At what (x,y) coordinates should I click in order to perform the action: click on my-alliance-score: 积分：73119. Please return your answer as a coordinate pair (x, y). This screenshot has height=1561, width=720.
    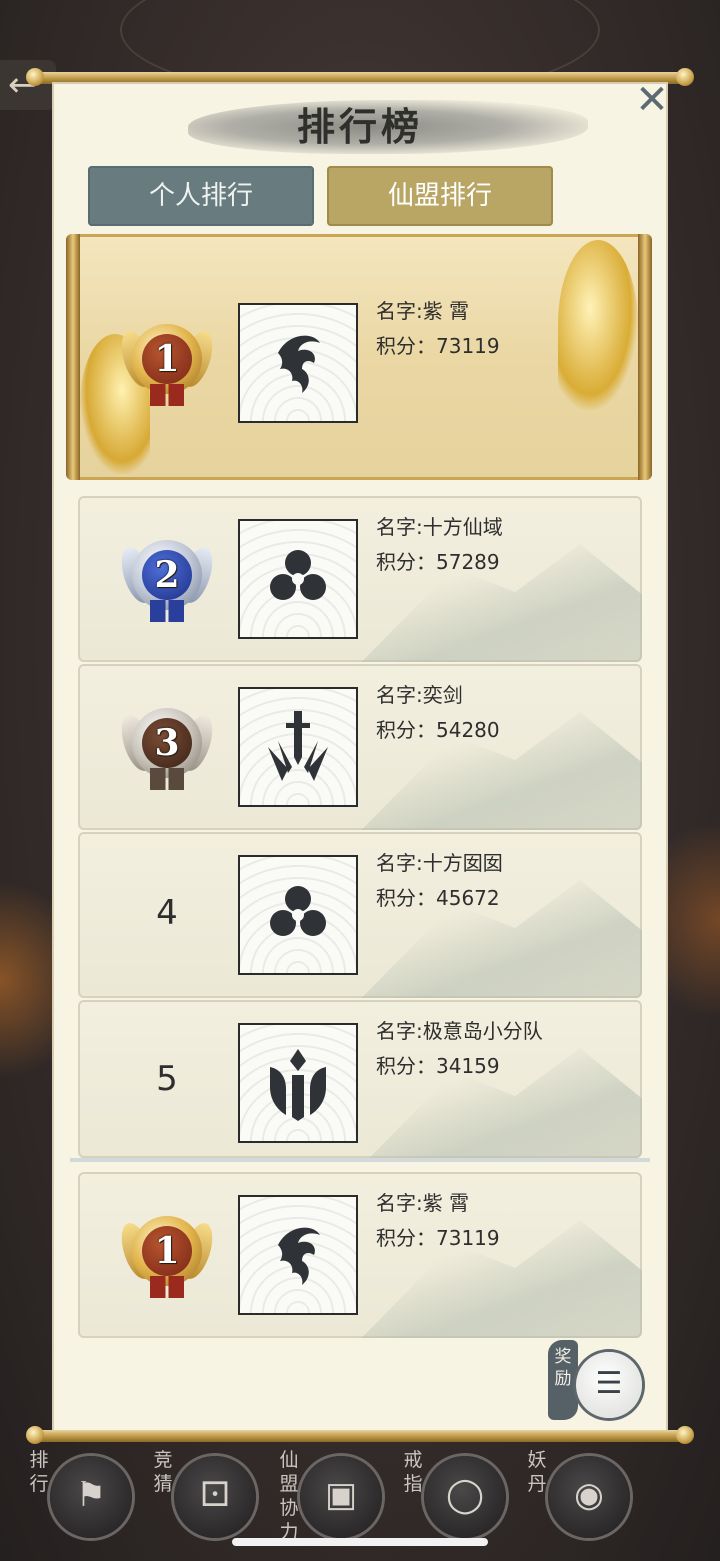
    Looking at the image, I should click on (438, 1238).